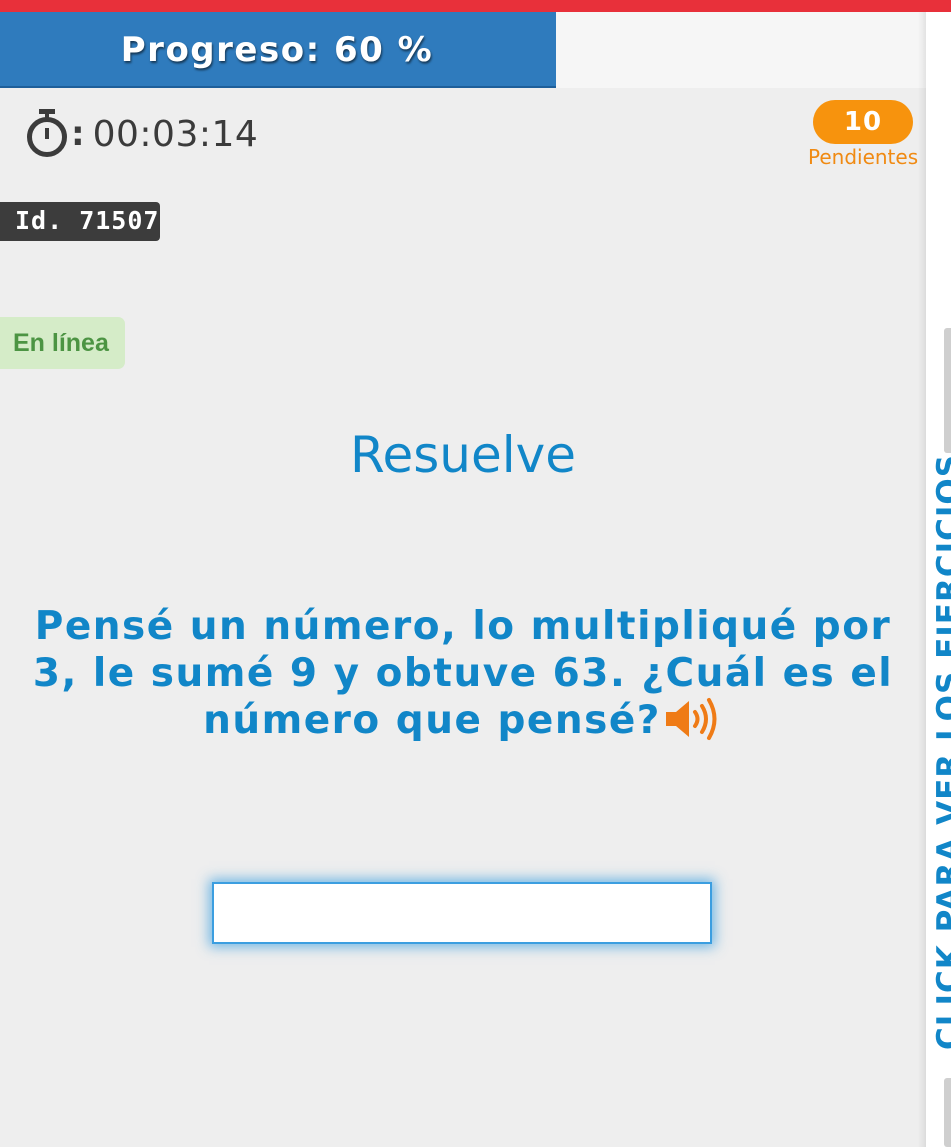 The image size is (951, 1147). I want to click on pending-label: Pendientes, so click(863, 157).